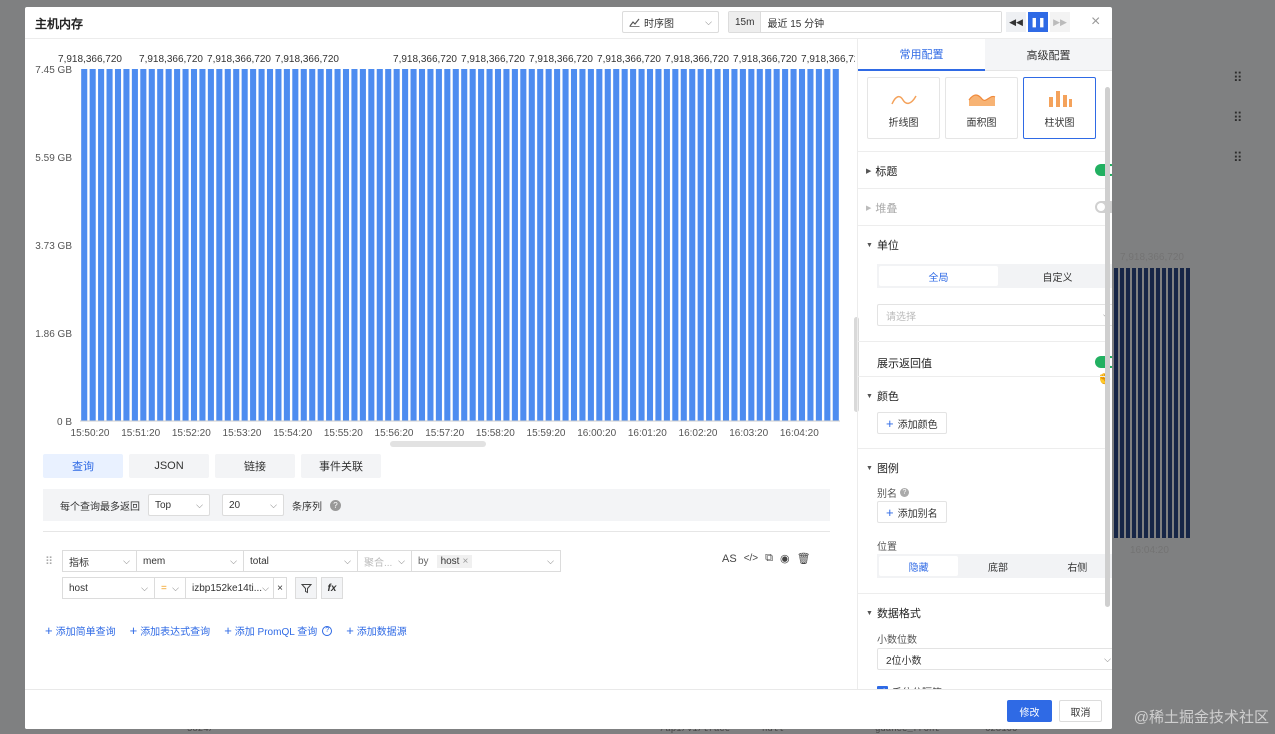 The height and width of the screenshot is (734, 1275). What do you see at coordinates (438, 444) in the screenshot?
I see `resize-handle` at bounding box center [438, 444].